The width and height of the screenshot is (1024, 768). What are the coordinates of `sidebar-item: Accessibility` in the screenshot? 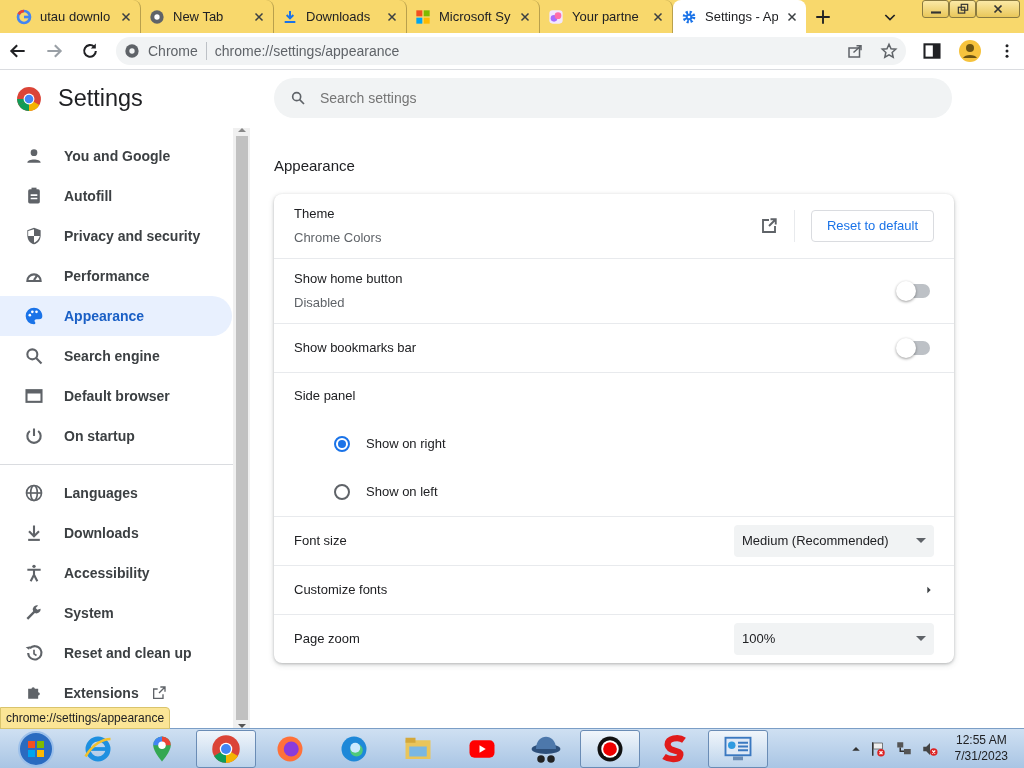 It's located at (116, 573).